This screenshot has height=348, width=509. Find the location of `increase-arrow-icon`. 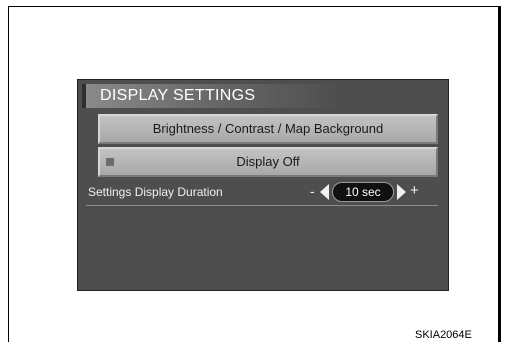

increase-arrow-icon is located at coordinates (401, 192).